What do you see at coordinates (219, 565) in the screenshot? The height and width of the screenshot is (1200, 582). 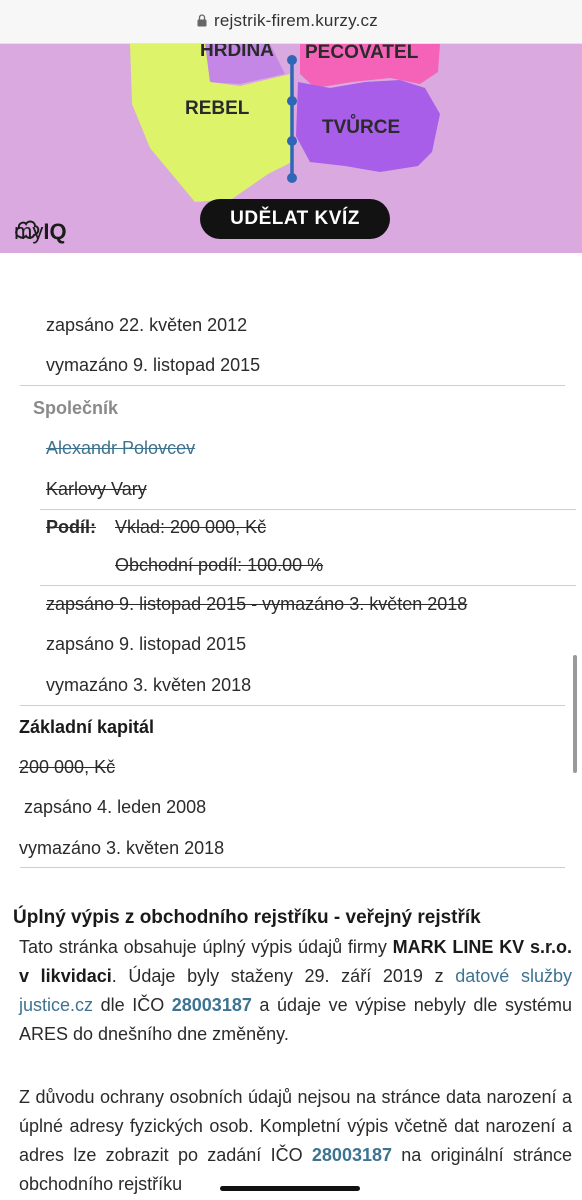 I see `obchodni-podil-value: Obchodní podíl: 100.00 %` at bounding box center [219, 565].